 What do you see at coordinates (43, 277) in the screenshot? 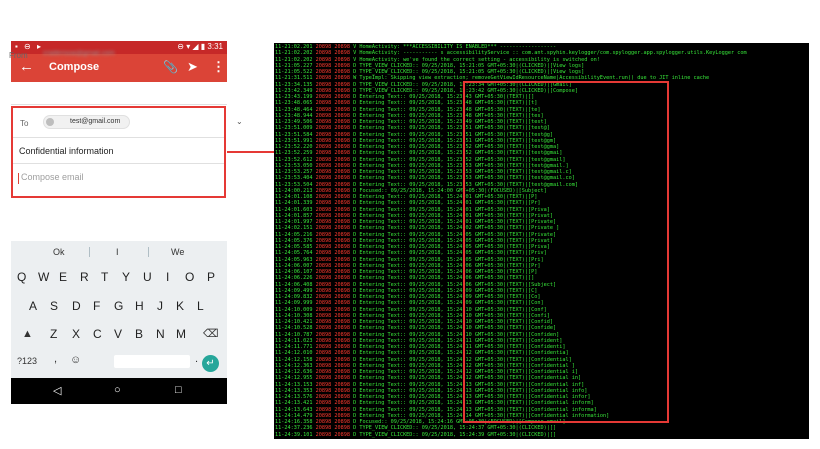
I see `key-w: W` at bounding box center [43, 277].